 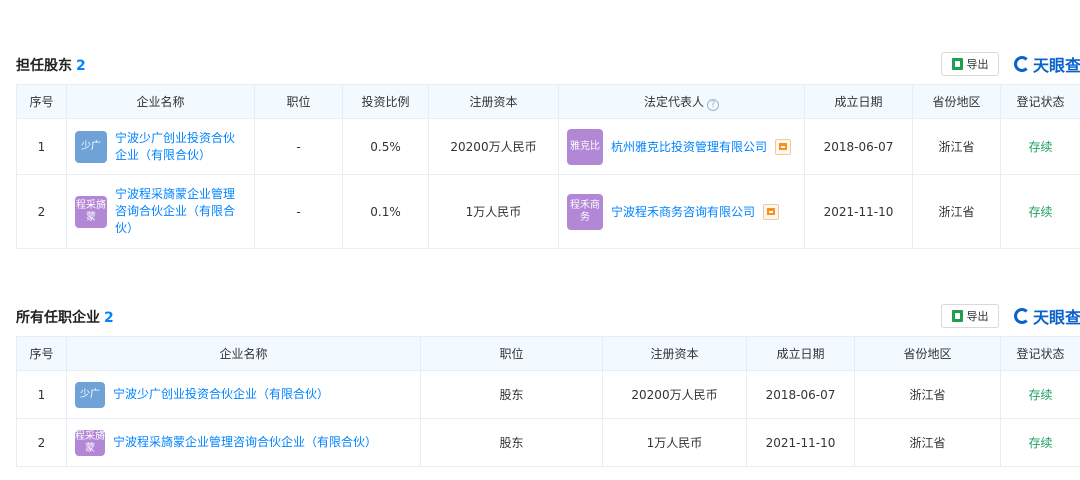 What do you see at coordinates (548, 66) in the screenshot?
I see `section-header: 担任股东 2 导出 天眼查` at bounding box center [548, 66].